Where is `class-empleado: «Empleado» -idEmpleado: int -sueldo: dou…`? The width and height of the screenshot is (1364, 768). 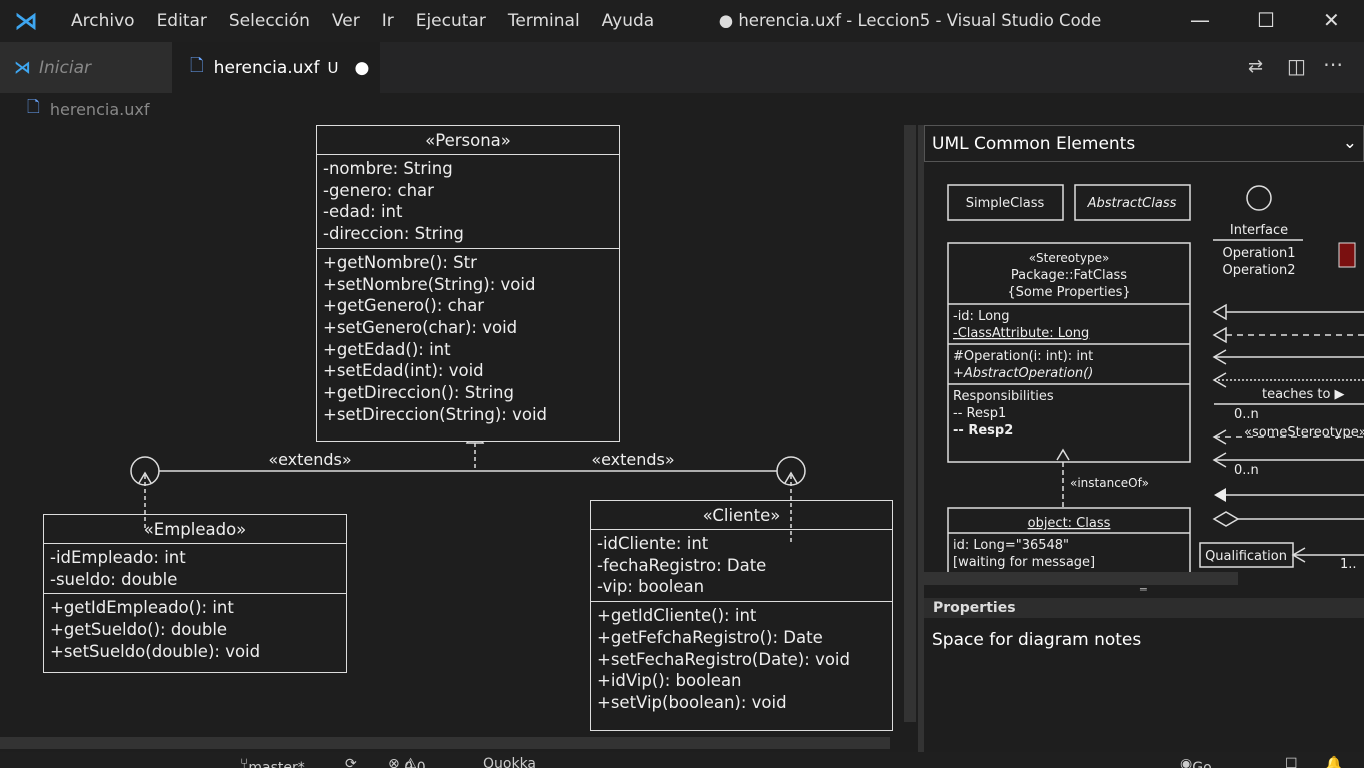 class-empleado: «Empleado» -idEmpleado: int -sueldo: dou… is located at coordinates (195, 593).